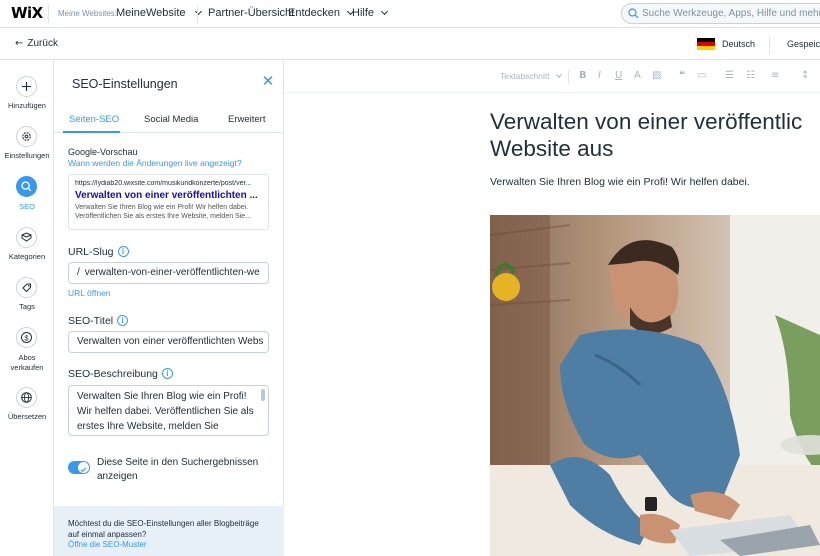 This screenshot has height=556, width=820. What do you see at coordinates (91, 252) in the screenshot?
I see `url-slug-label-text: URL-Slug` at bounding box center [91, 252].